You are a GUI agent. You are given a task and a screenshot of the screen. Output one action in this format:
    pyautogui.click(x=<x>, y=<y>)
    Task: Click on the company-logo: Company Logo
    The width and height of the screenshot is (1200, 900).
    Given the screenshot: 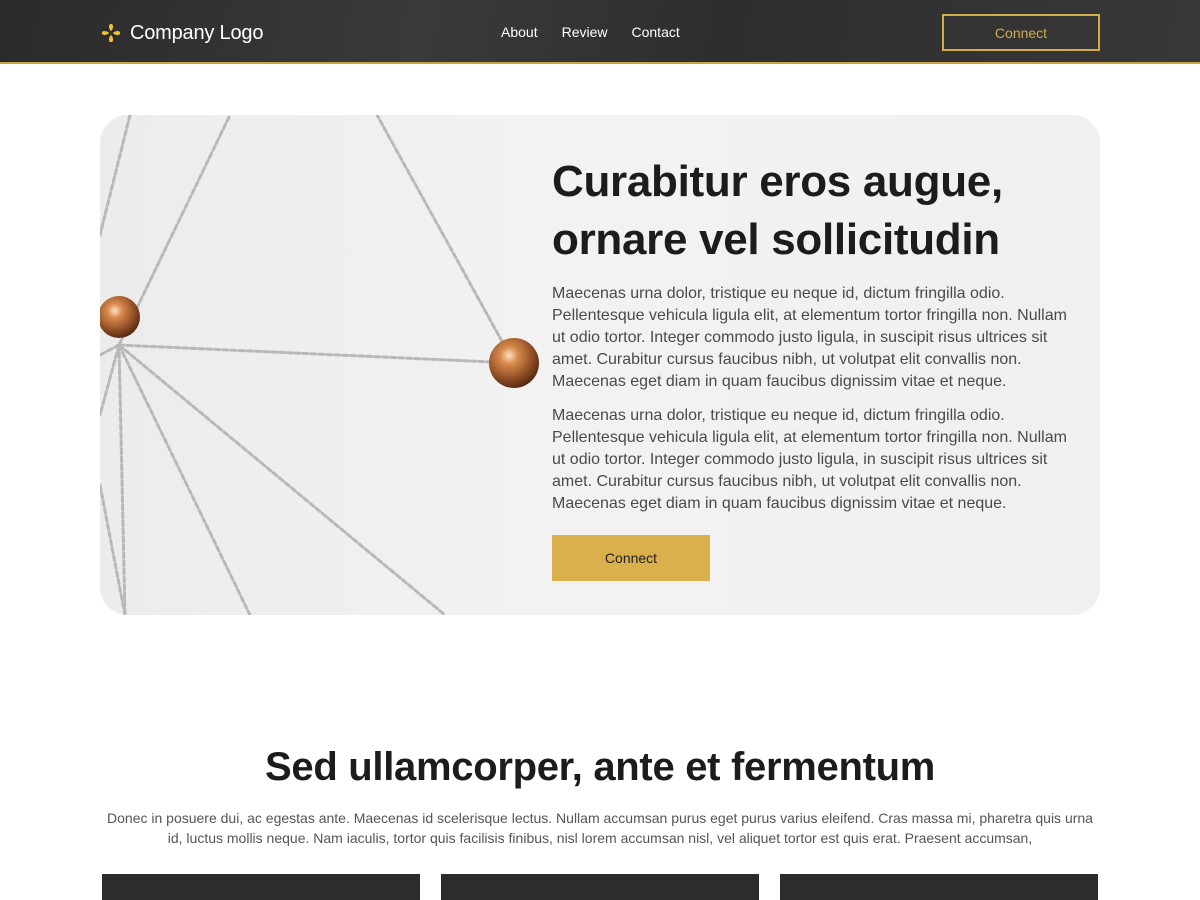 What is the action you would take?
    pyautogui.click(x=181, y=33)
    